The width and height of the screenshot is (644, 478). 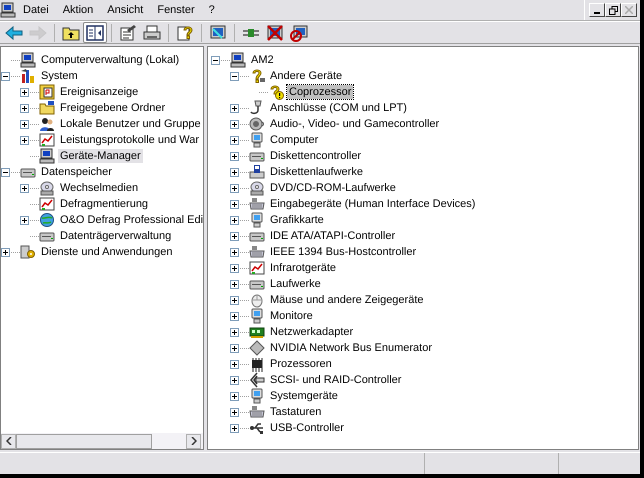 I want to click on tree-item: Mäuse und andere Zeigegeräte, so click(x=347, y=300).